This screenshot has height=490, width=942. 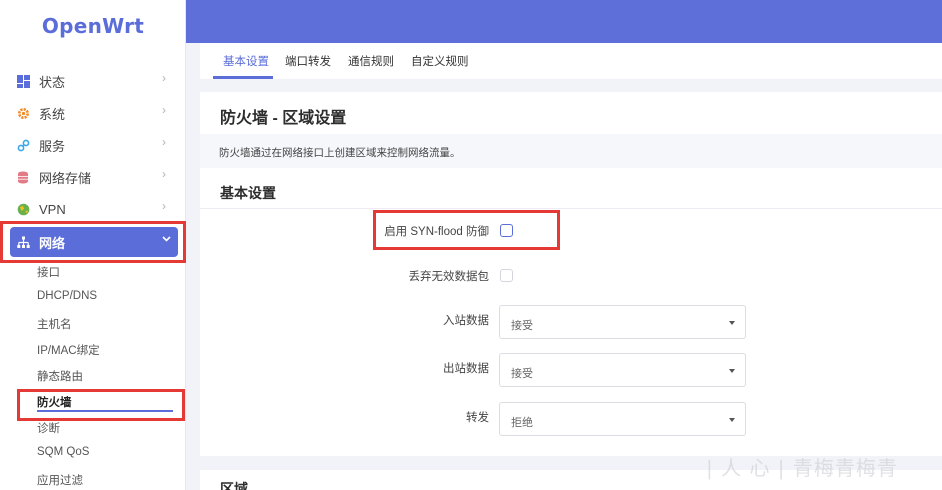 I want to click on active-submenu-underline, so click(x=105, y=411).